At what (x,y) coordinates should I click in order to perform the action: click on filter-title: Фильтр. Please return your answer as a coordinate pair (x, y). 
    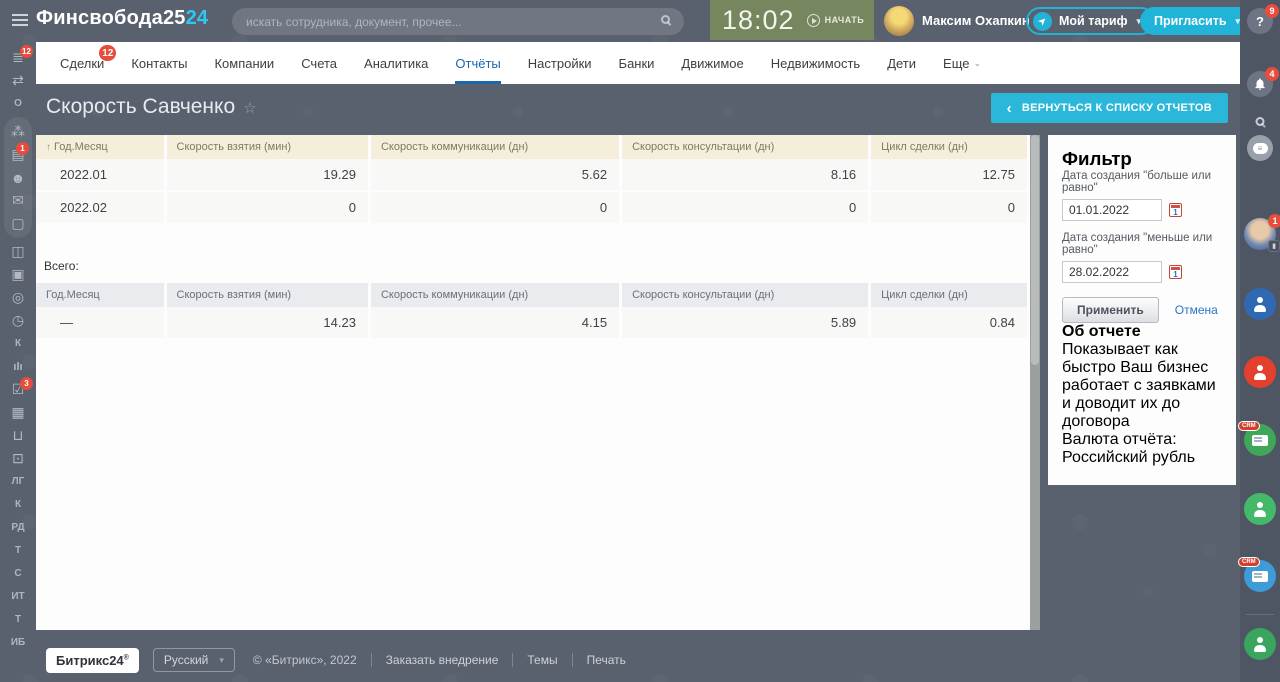
    Looking at the image, I should click on (1097, 158).